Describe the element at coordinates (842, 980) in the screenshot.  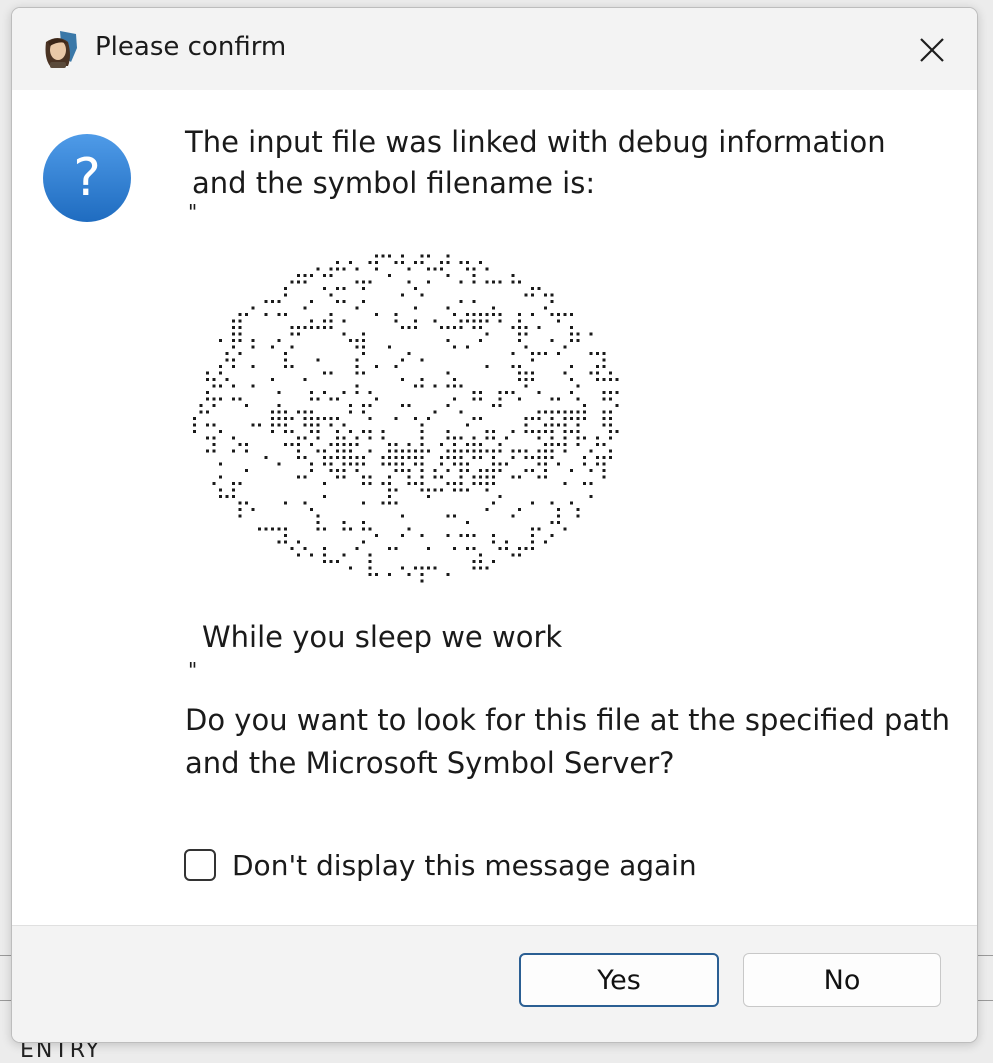
I see `no-button: No` at that location.